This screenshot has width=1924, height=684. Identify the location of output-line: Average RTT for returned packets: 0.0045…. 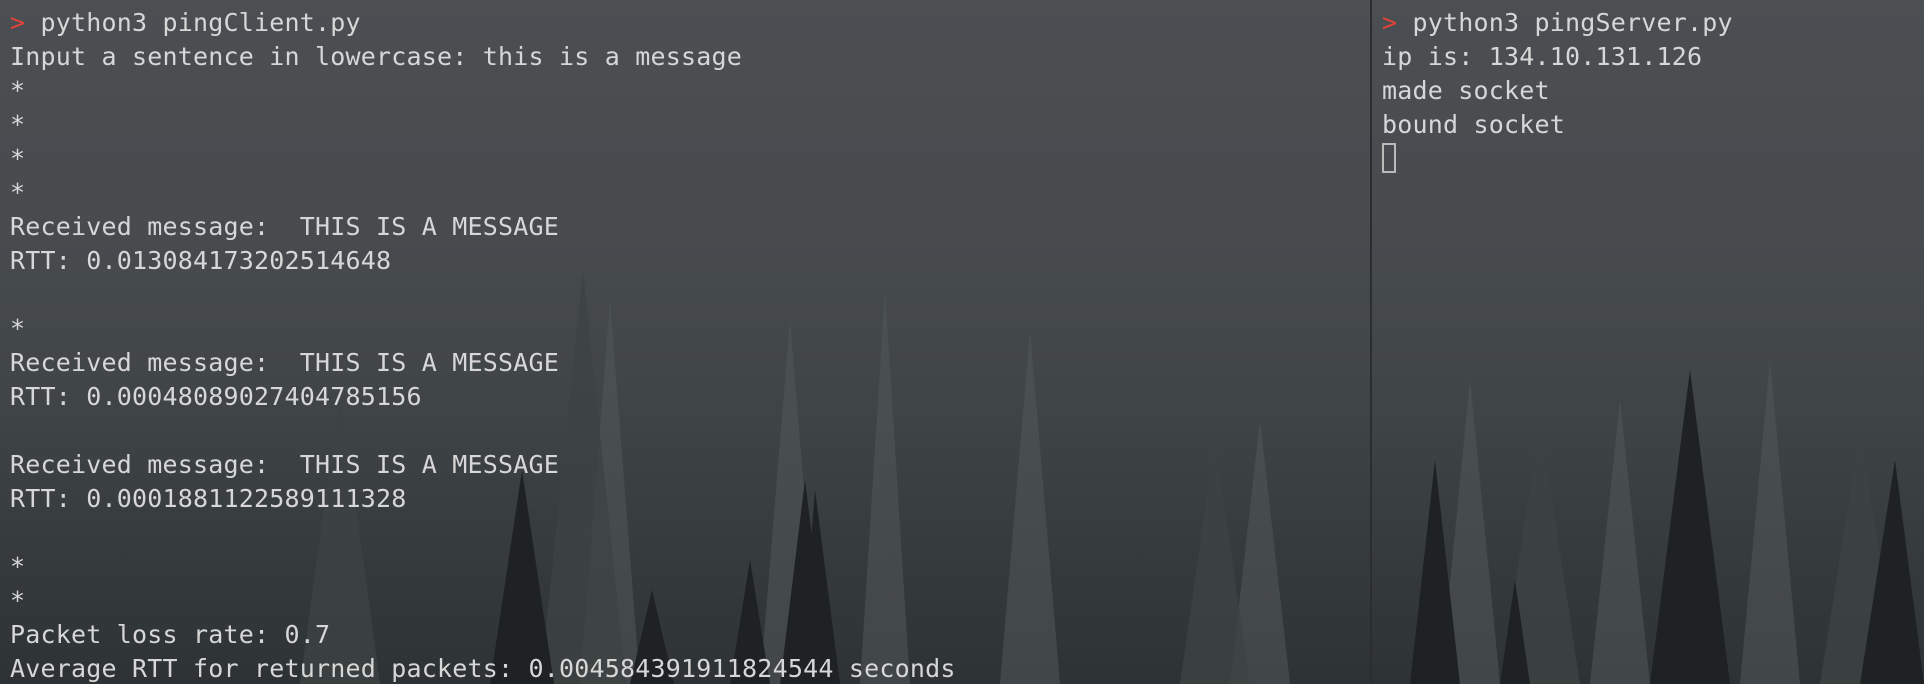
(483, 668).